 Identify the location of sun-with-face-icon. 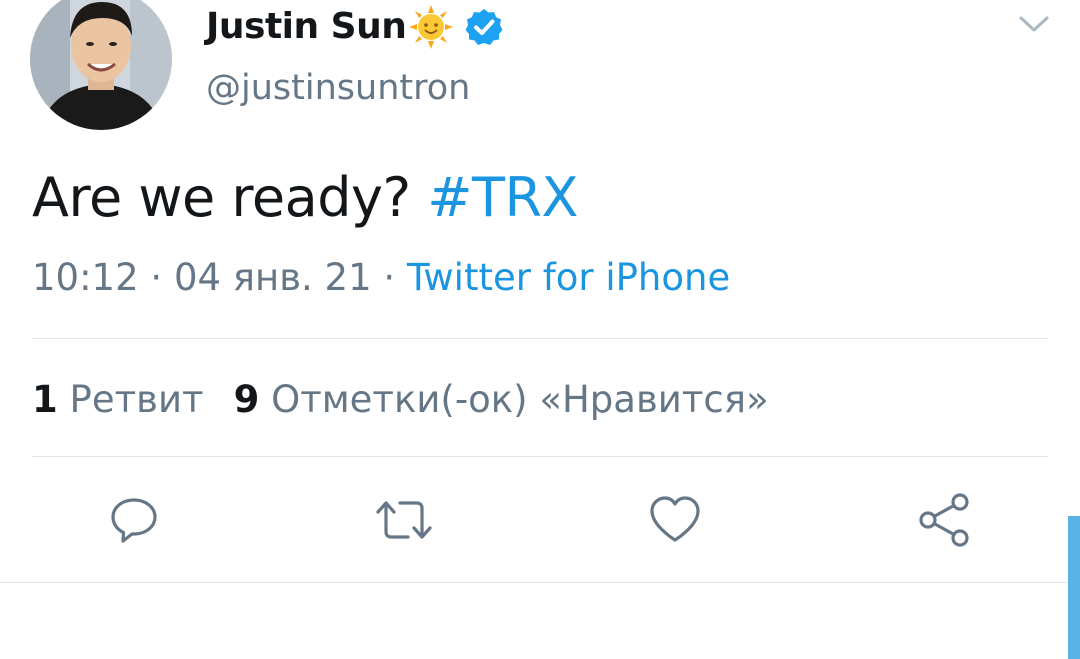
(431, 27).